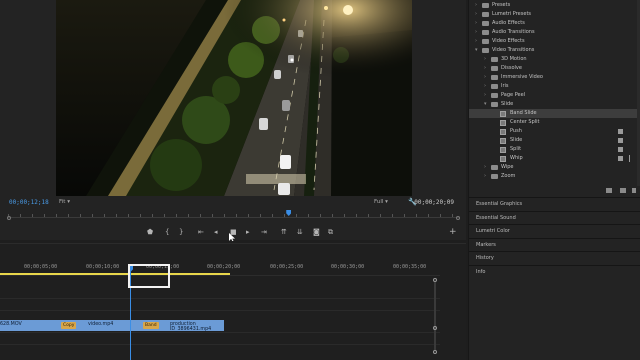  What do you see at coordinates (554, 104) in the screenshot?
I see `effects-folder: ▾ Slide` at bounding box center [554, 104].